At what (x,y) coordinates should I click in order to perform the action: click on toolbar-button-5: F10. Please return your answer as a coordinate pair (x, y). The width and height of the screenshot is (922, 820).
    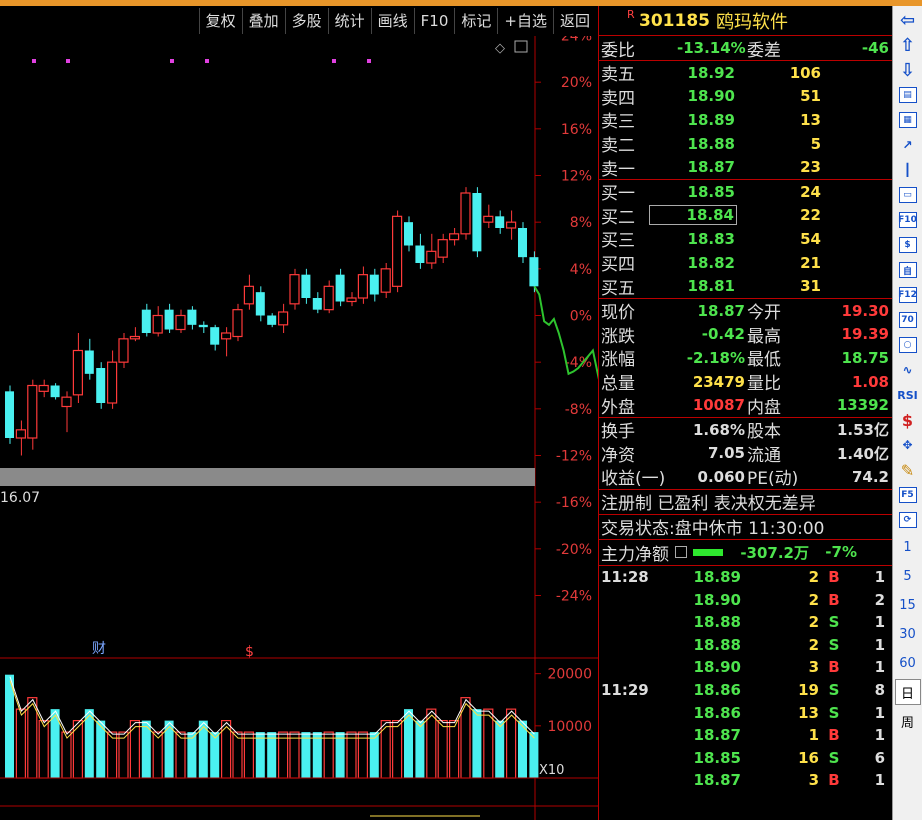
    Looking at the image, I should click on (434, 21).